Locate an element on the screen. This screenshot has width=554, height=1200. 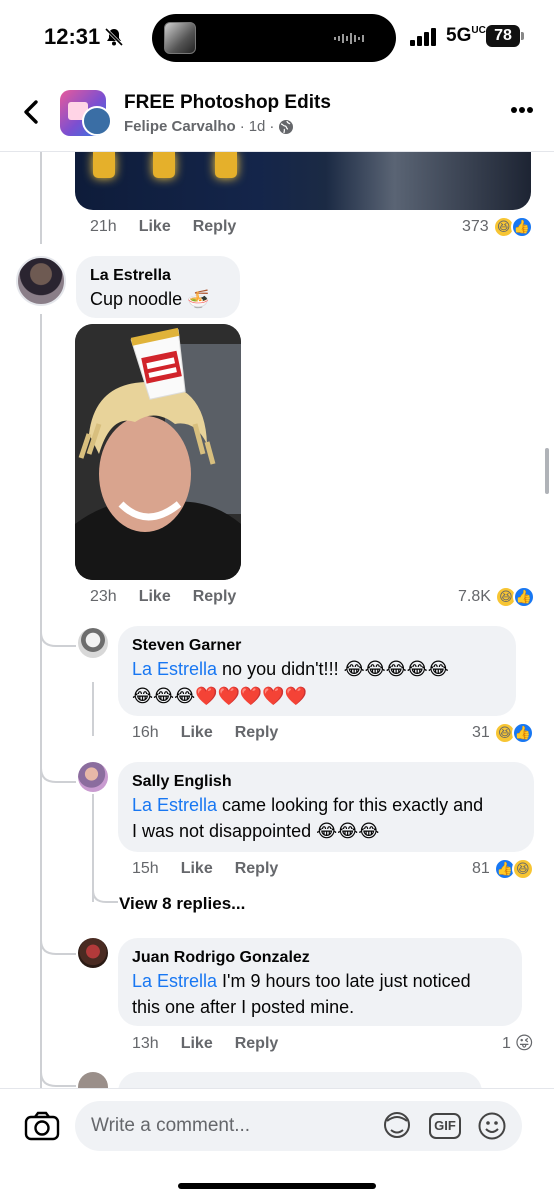
group-title: FREE Photoshop Edits is located at coordinates (227, 103).